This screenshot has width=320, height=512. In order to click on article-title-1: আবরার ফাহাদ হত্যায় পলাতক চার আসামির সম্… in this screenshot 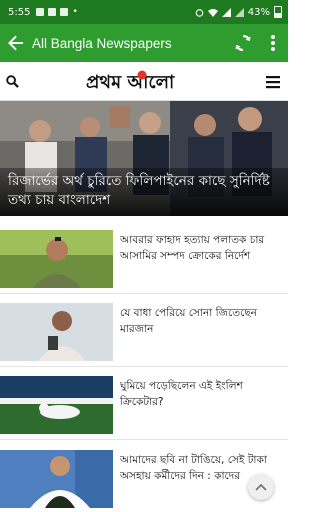, I will do `click(192, 248)`.